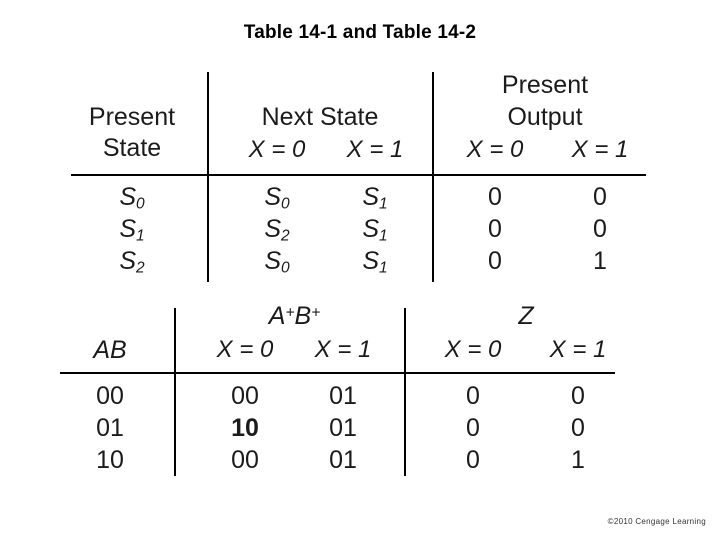 The image size is (720, 540). What do you see at coordinates (140, 236) in the screenshot?
I see `table1-cell-present-state-sub: 1` at bounding box center [140, 236].